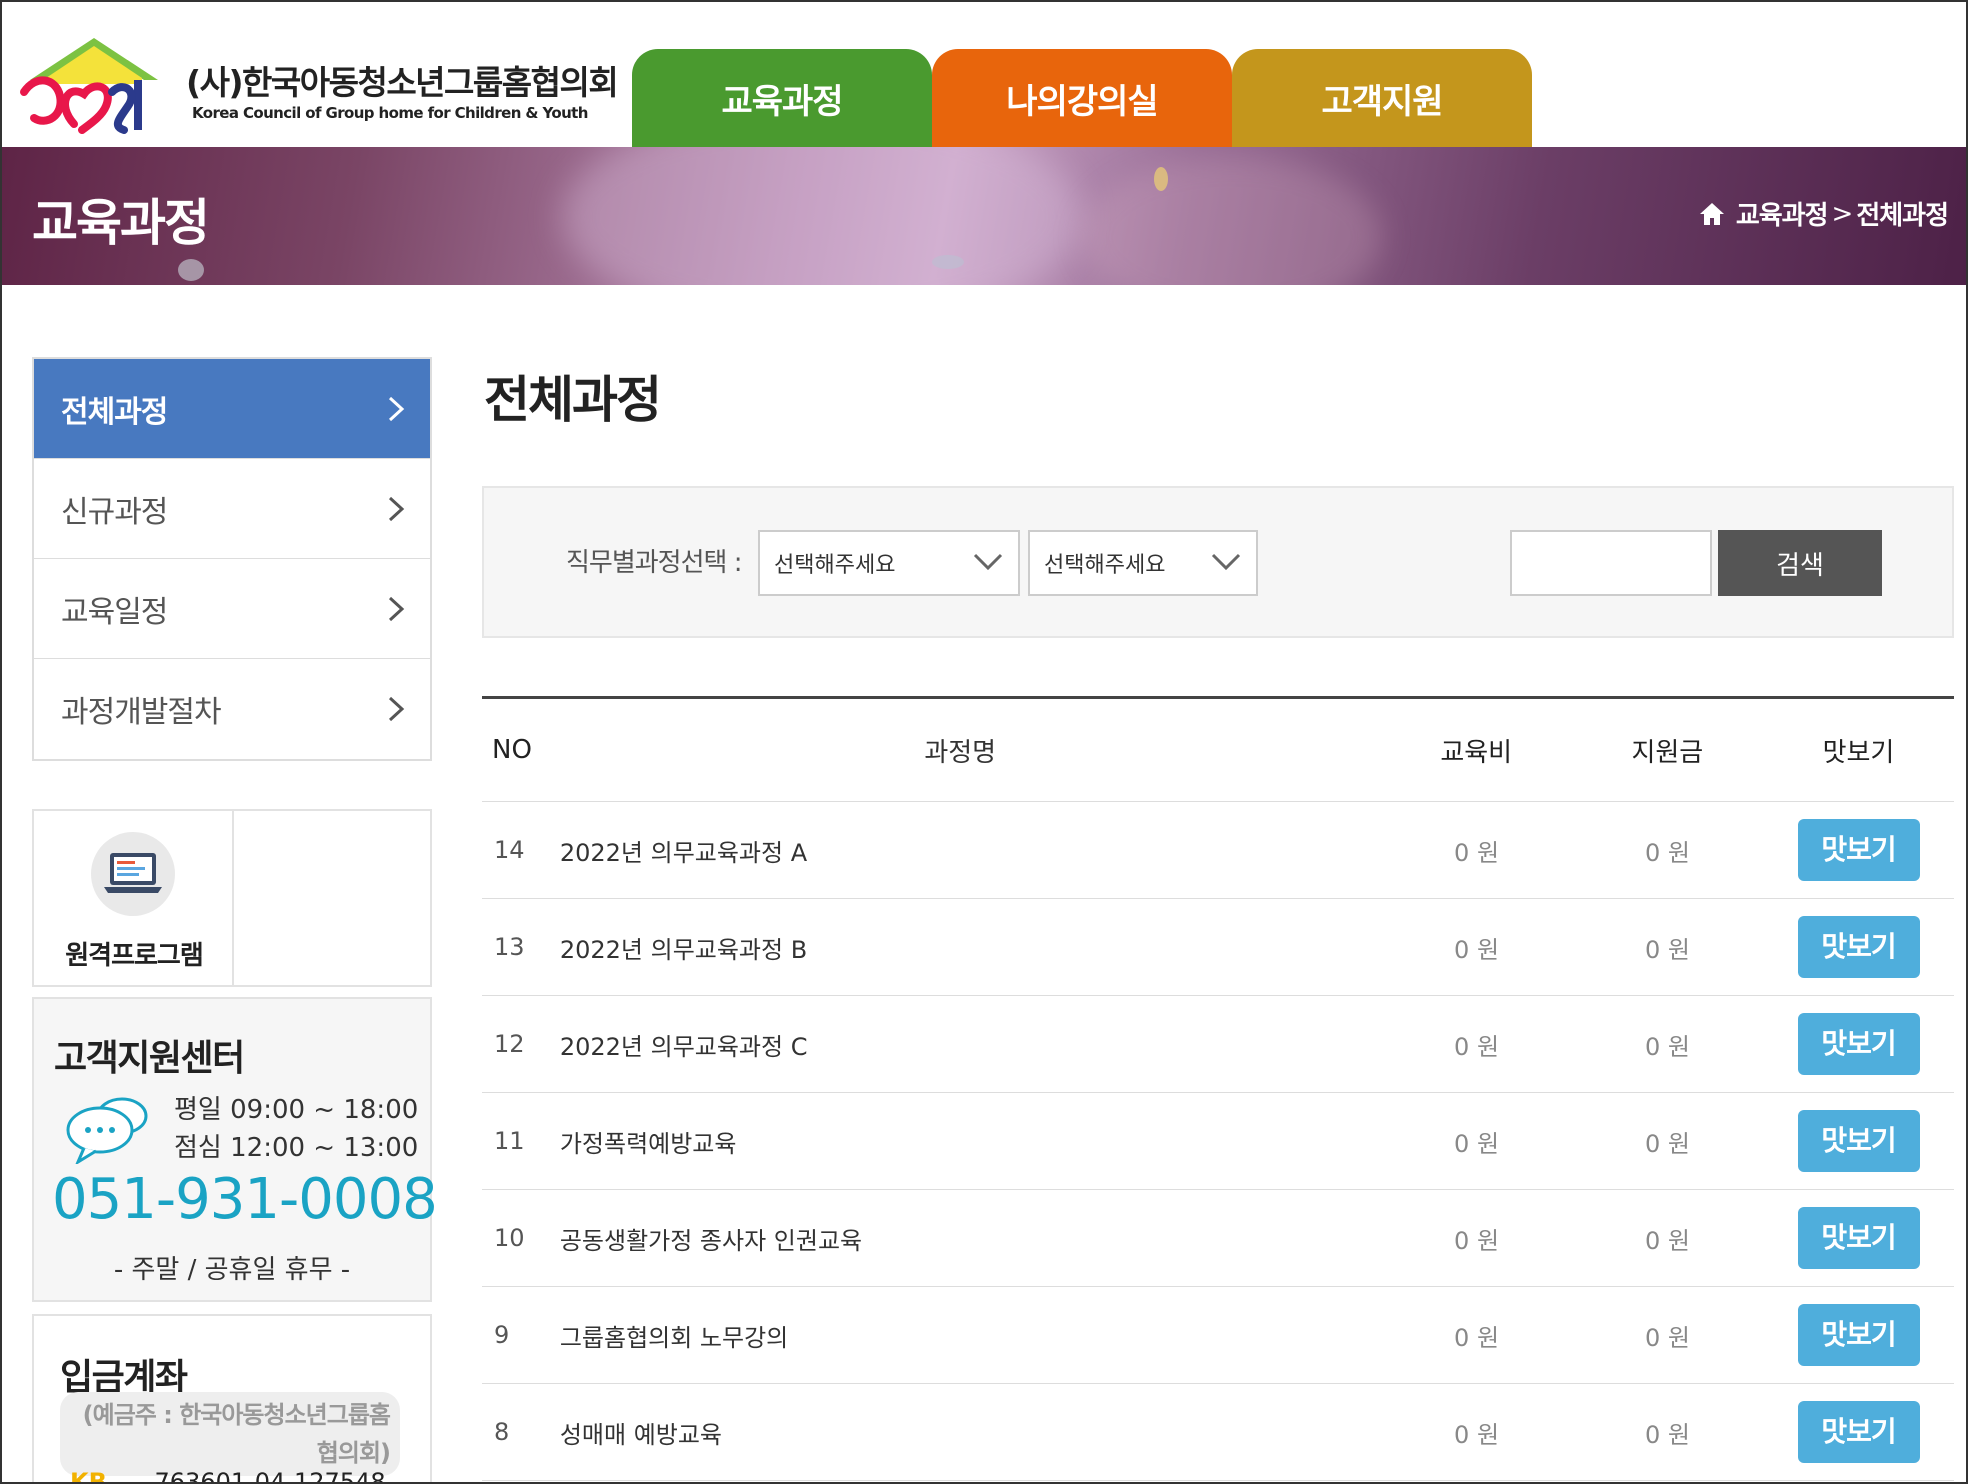 The width and height of the screenshot is (1968, 1484). I want to click on row-no: 14, so click(509, 850).